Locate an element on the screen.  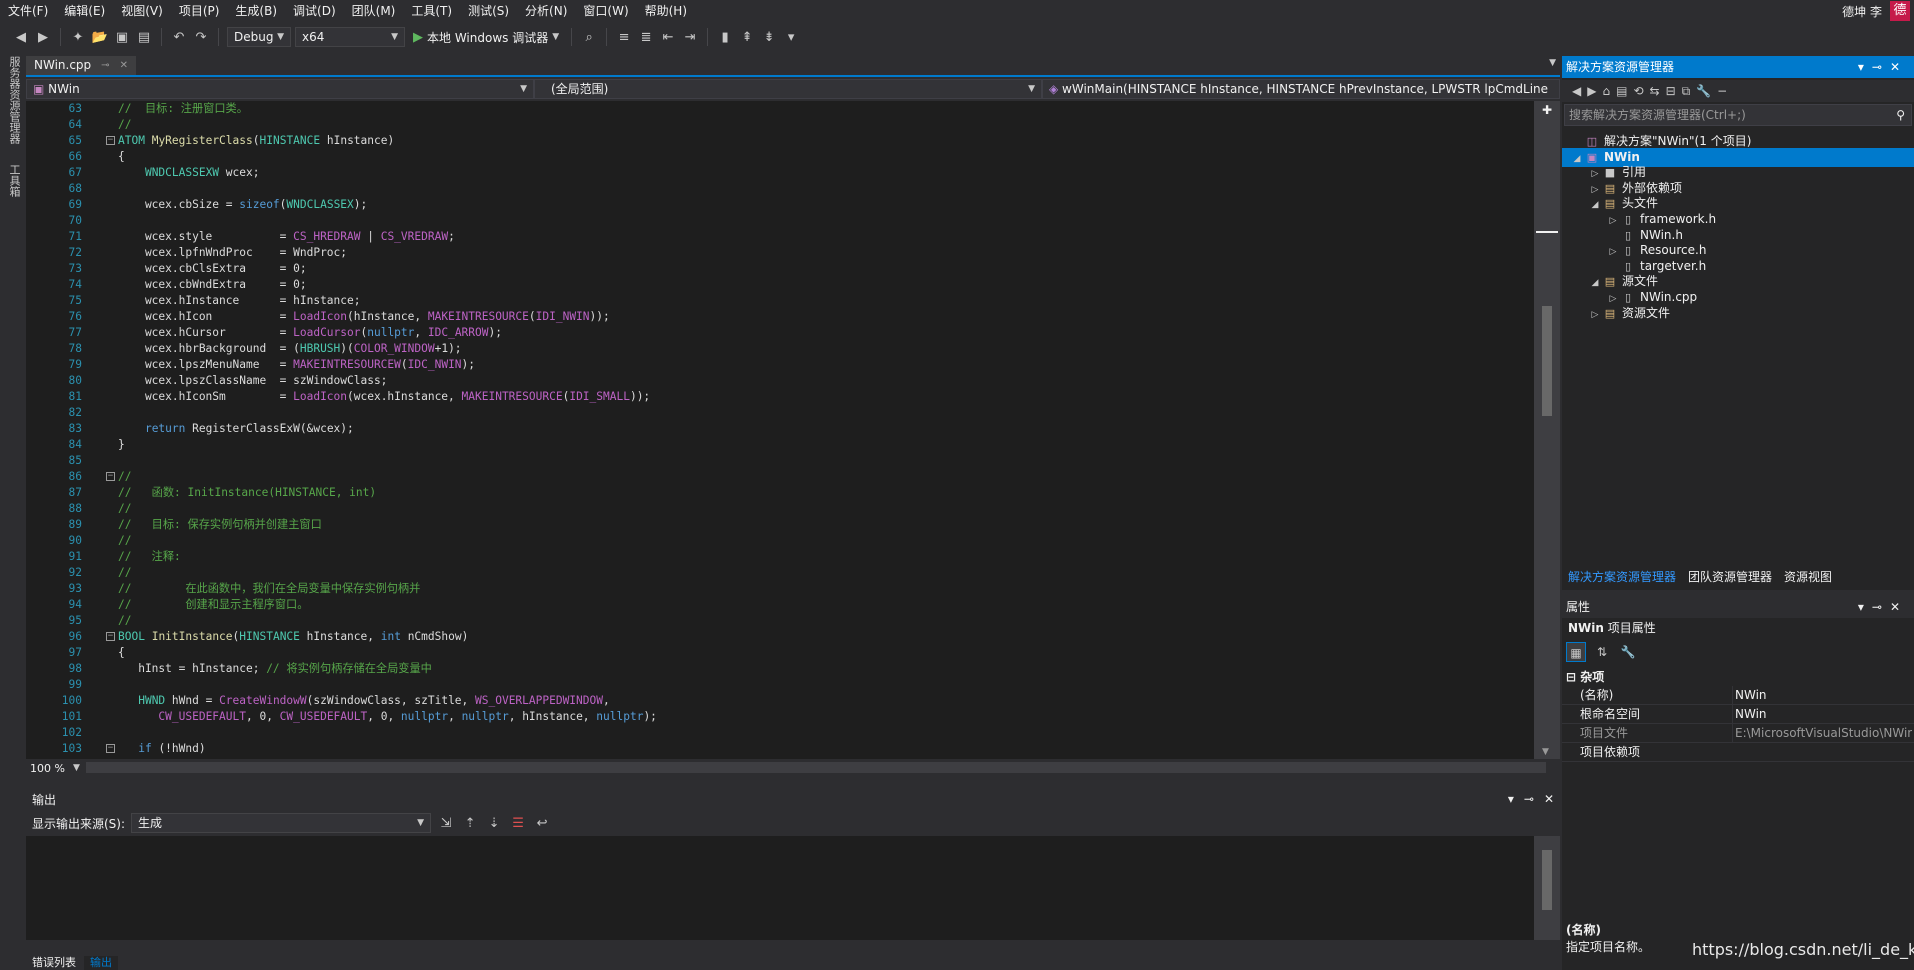
find-in-files-icon: ⌕ is located at coordinates (589, 37).